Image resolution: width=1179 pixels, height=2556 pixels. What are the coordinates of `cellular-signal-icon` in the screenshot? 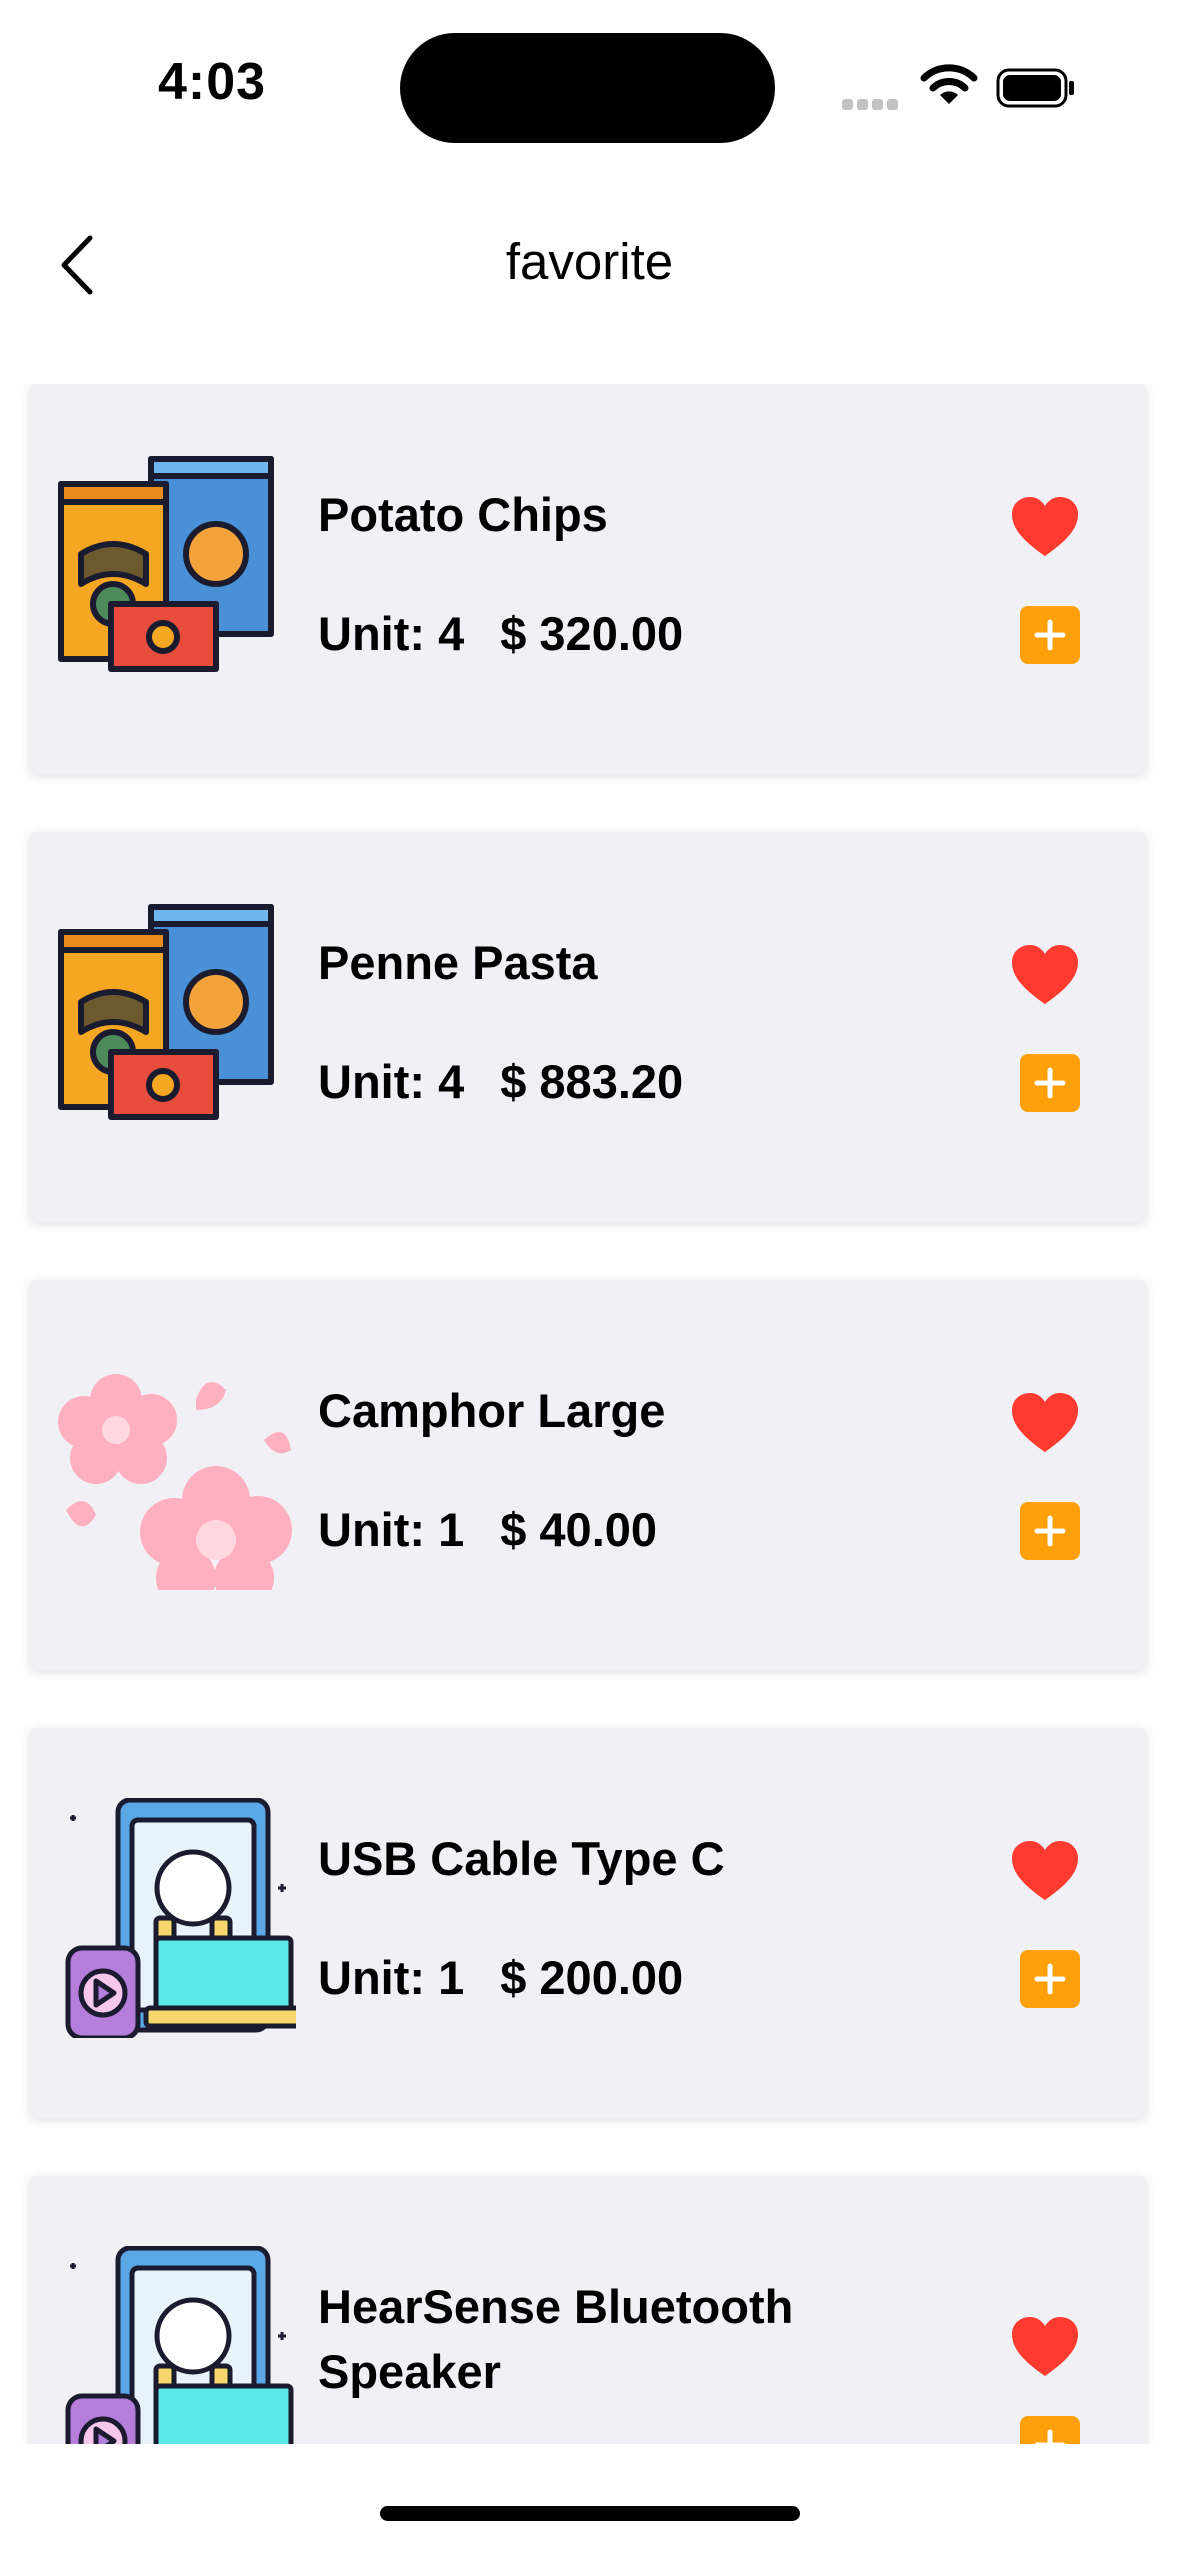 It's located at (872, 106).